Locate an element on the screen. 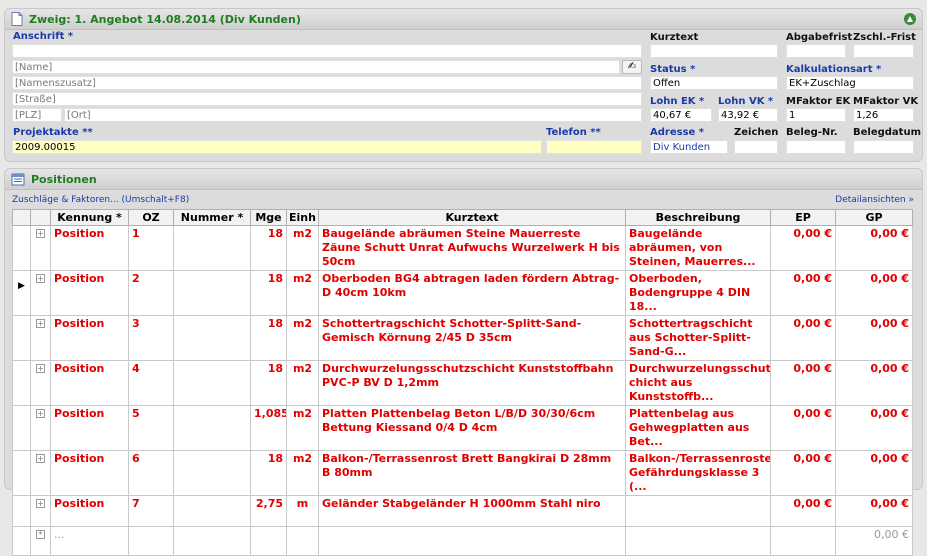  cell-einh: m is located at coordinates (302, 511).